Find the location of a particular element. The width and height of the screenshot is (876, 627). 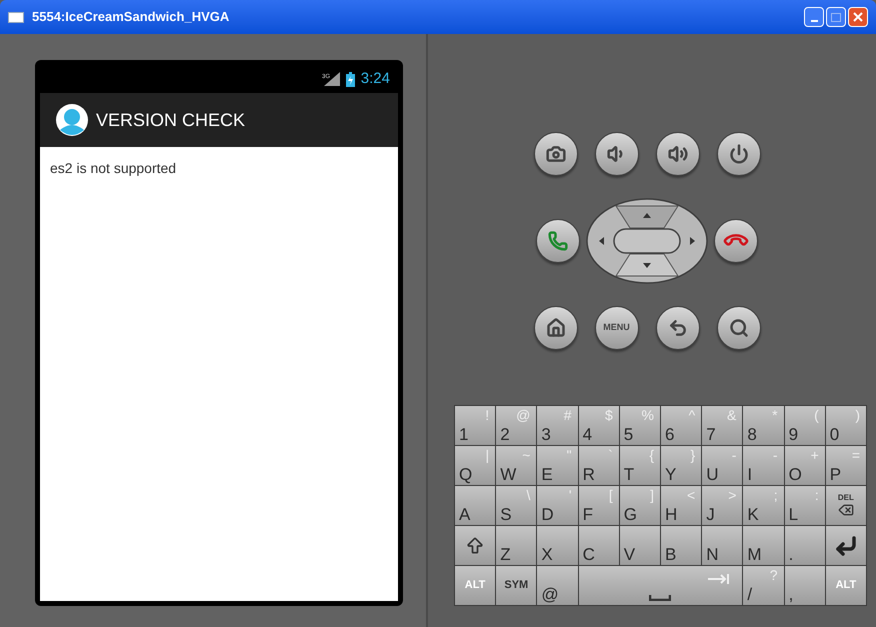

alternate-character: ' is located at coordinates (570, 495).